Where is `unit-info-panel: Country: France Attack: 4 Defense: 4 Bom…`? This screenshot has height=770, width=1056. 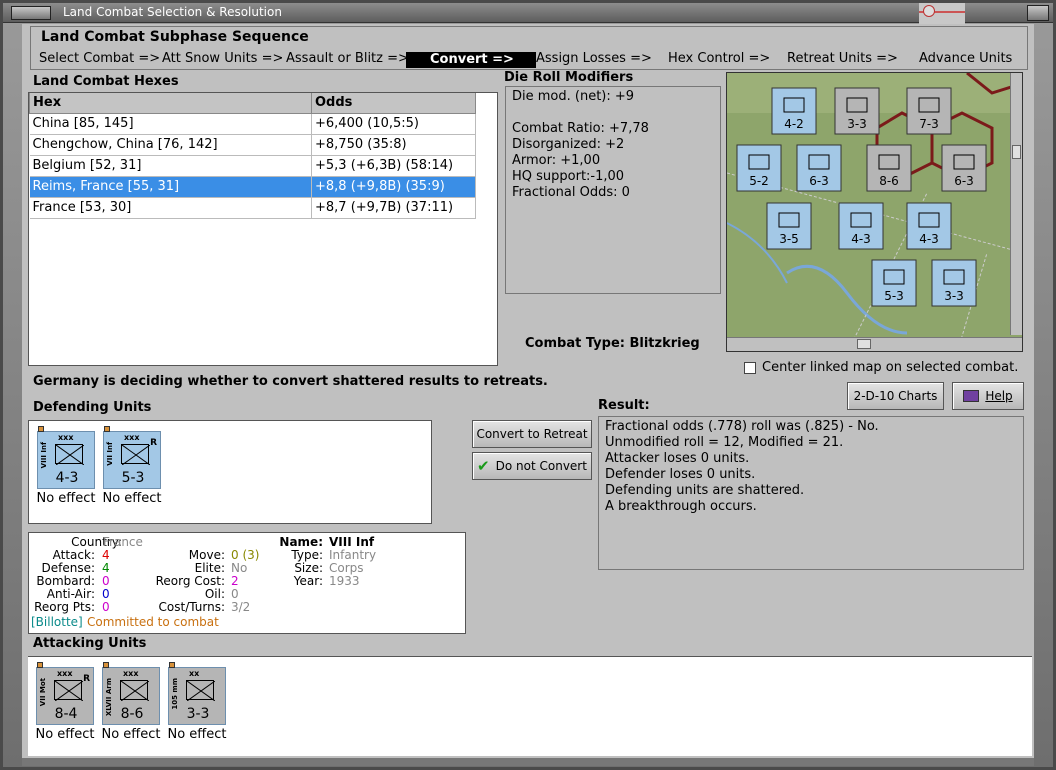
unit-info-panel: Country: France Attack: 4 Defense: 4 Bom… is located at coordinates (247, 583).